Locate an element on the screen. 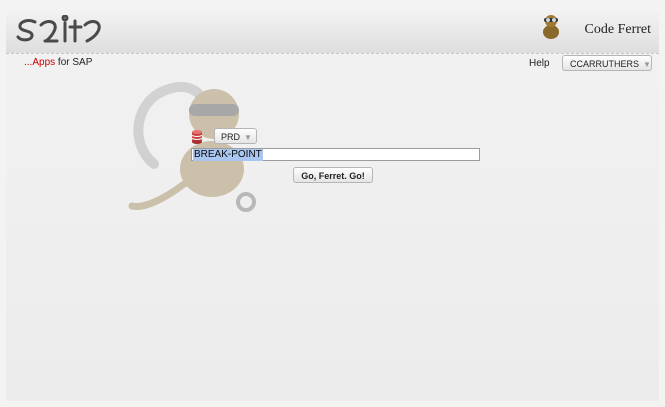 This screenshot has width=665, height=407. user-menu-button: CCARRUTHERS ▼ is located at coordinates (607, 63).